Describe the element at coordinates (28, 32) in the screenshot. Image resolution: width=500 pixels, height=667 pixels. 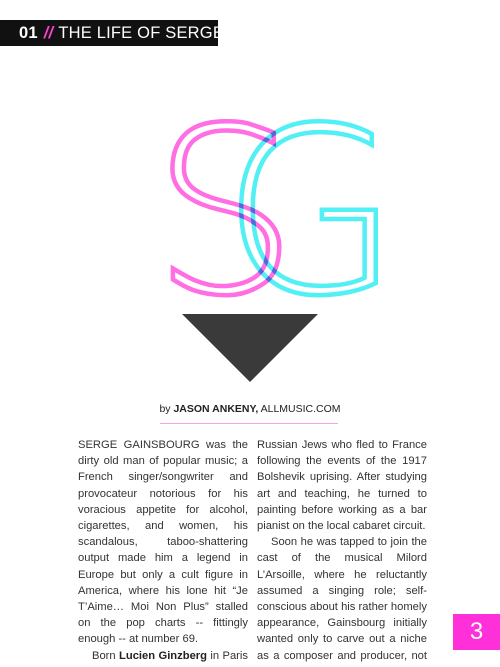
I see `section-number: 01` at that location.